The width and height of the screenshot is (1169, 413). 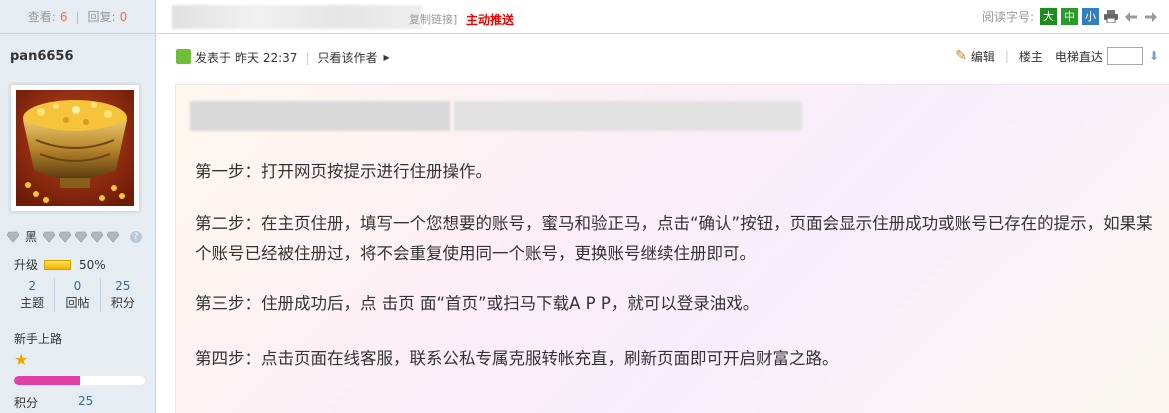 I want to click on count-value: 2, so click(x=32, y=286).